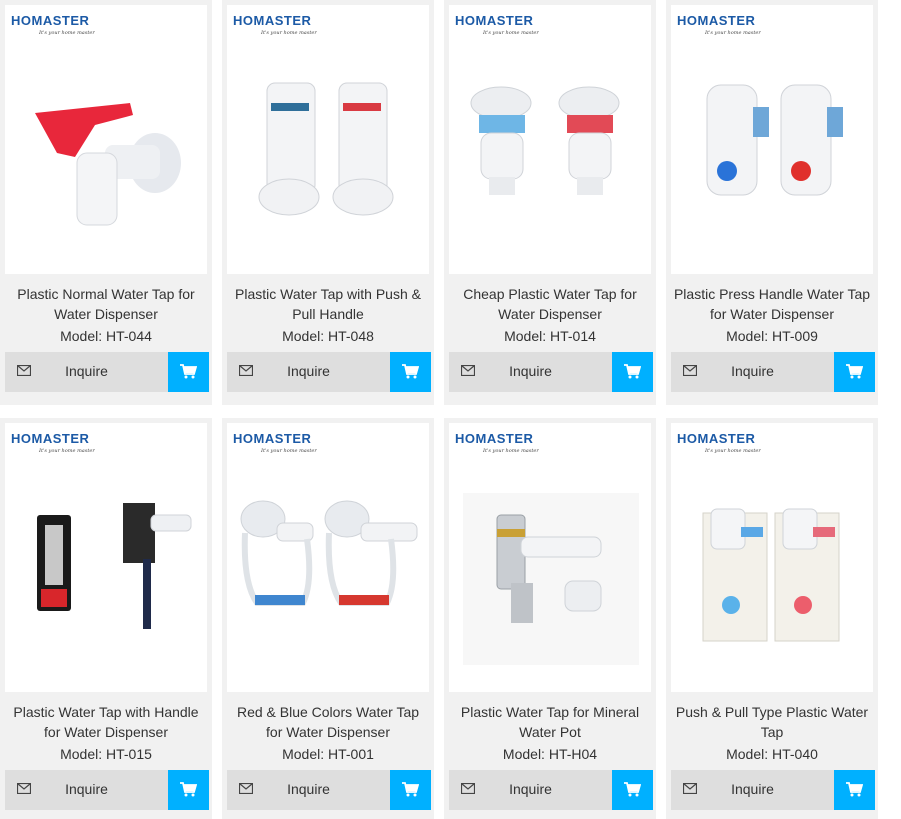 The width and height of the screenshot is (901, 819). Describe the element at coordinates (772, 336) in the screenshot. I see `product-model: Model: HT-009` at that location.